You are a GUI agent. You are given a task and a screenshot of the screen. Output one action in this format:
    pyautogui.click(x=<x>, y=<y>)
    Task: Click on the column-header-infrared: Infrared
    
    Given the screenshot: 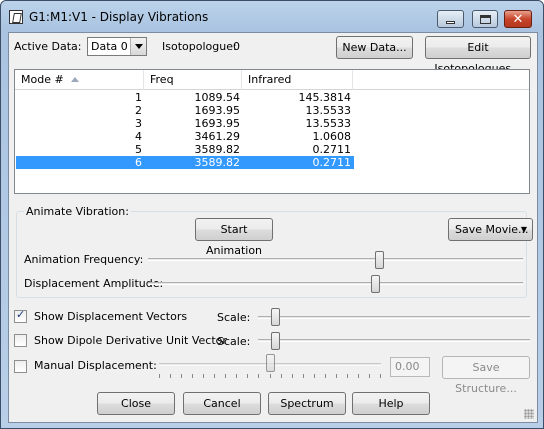 What is the action you would take?
    pyautogui.click(x=297, y=80)
    